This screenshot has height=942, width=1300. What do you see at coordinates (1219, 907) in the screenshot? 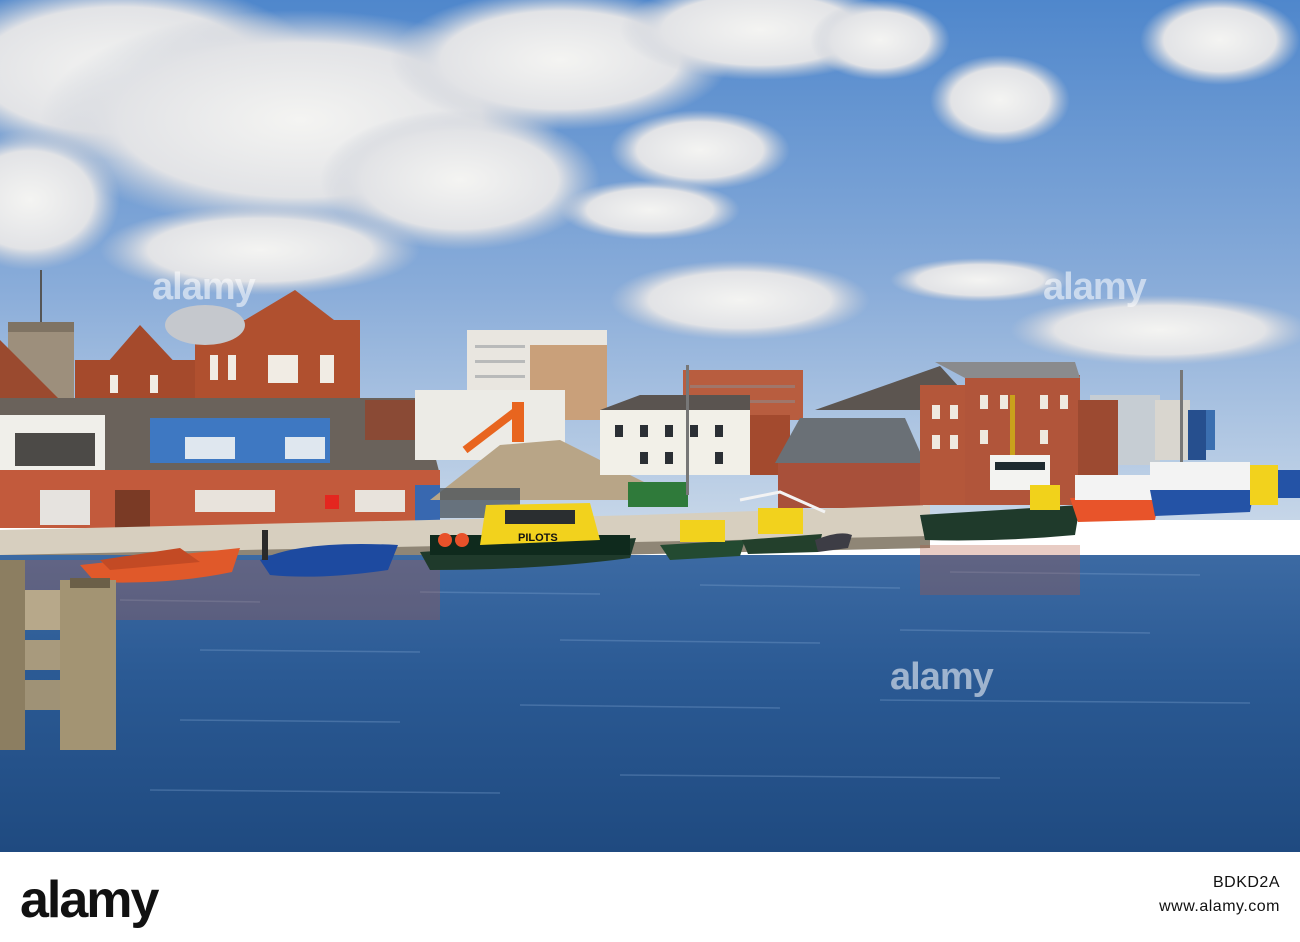
I see `site-url: www.alamy.com` at bounding box center [1219, 907].